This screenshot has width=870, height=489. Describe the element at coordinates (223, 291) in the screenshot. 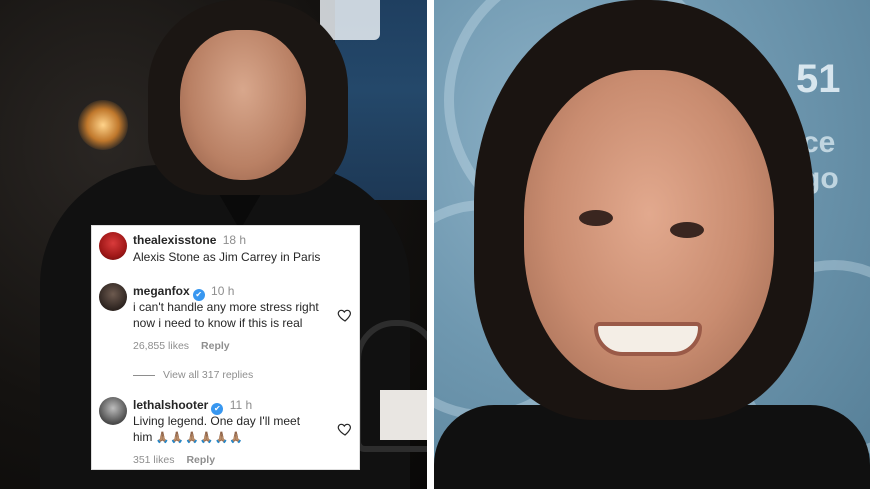

I see `timestamp: 10 h` at that location.